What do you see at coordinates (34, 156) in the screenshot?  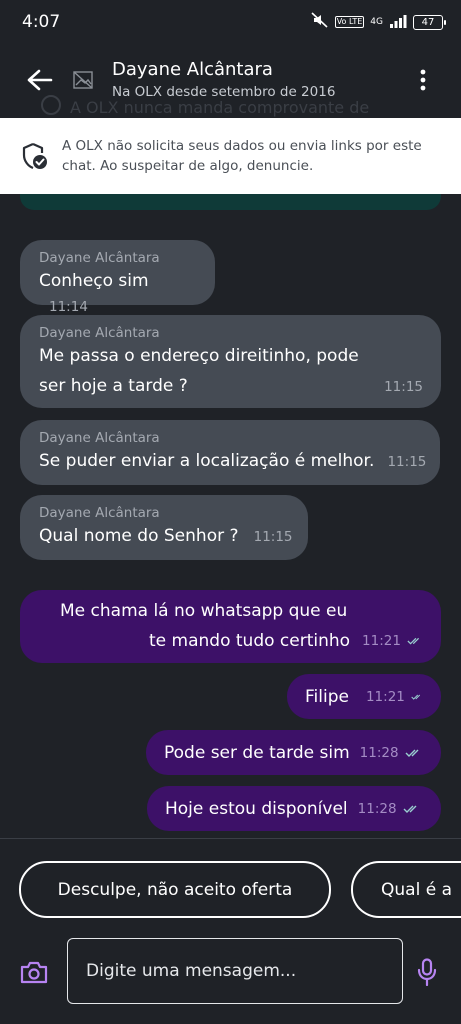 I see `shield-check-icon` at bounding box center [34, 156].